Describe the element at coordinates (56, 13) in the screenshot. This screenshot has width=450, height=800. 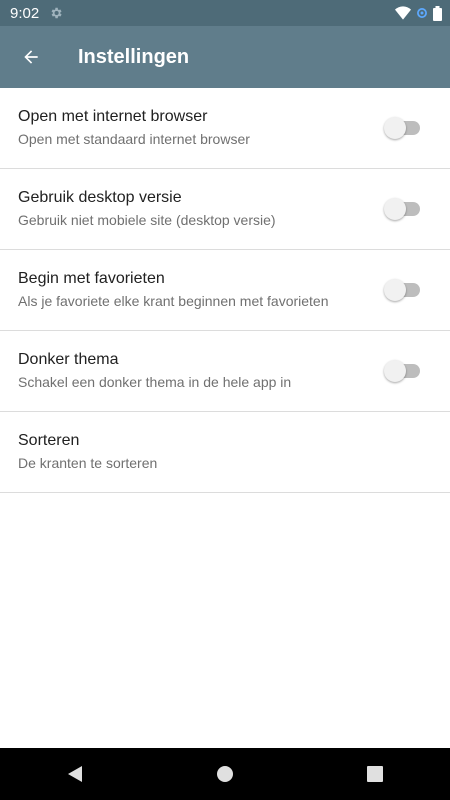
I see `settings-icon` at that location.